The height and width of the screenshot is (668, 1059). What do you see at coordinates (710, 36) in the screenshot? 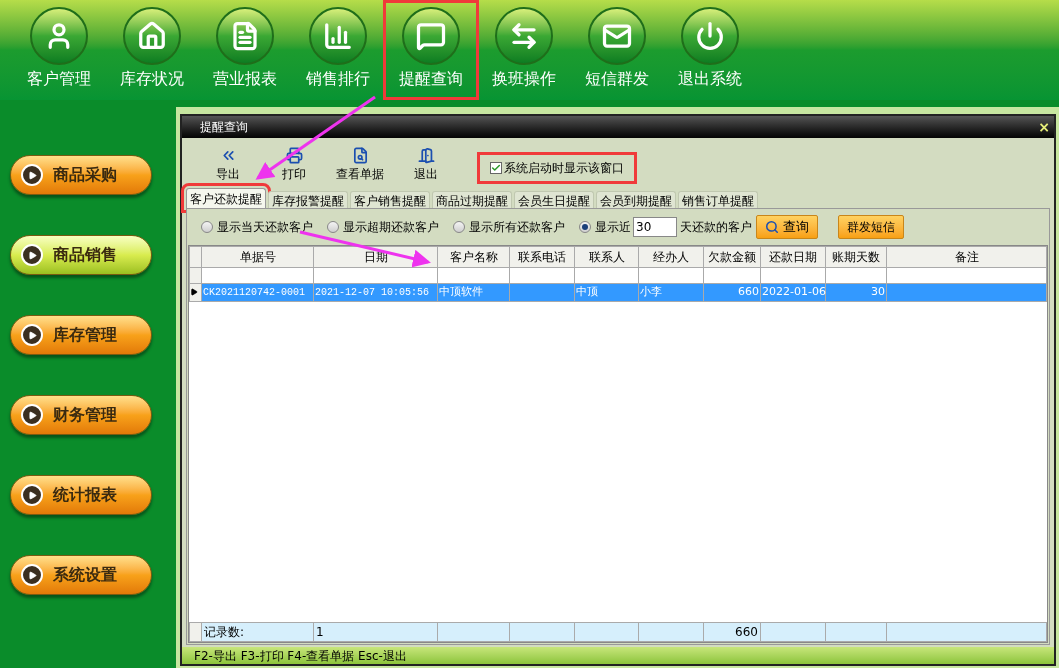
I see `power-icon` at bounding box center [710, 36].